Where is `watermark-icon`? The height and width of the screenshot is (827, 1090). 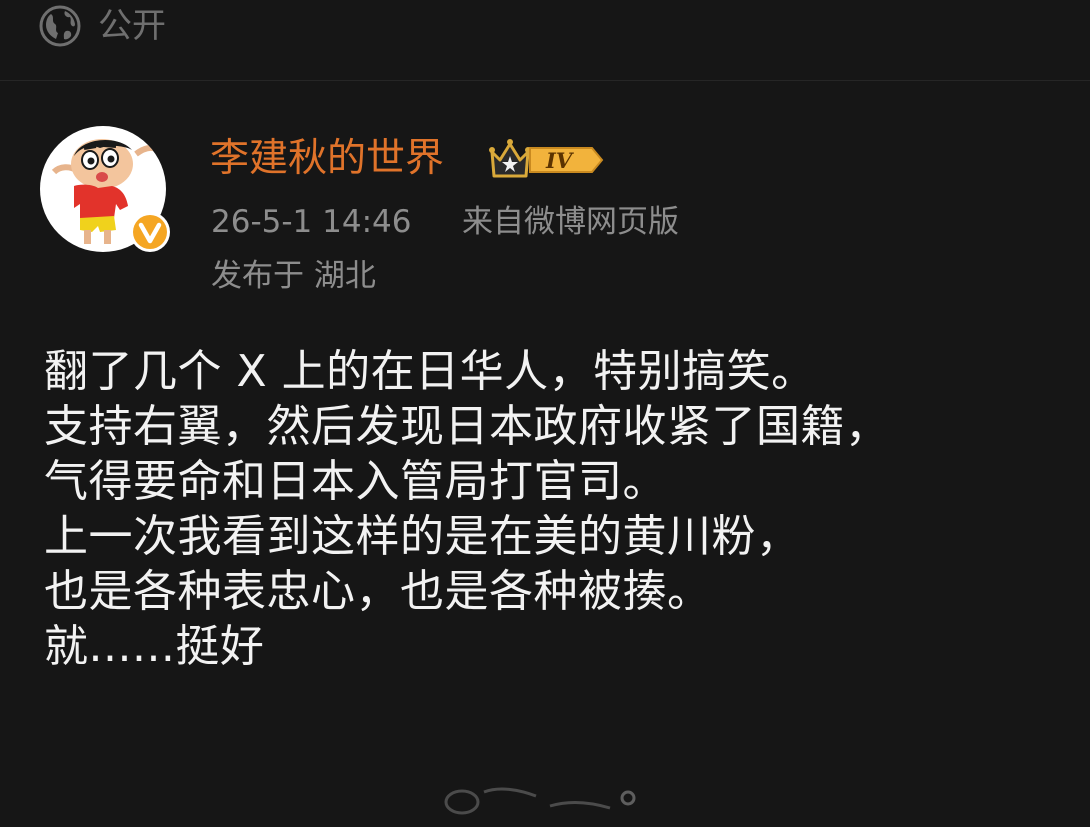 watermark-icon is located at coordinates (540, 801).